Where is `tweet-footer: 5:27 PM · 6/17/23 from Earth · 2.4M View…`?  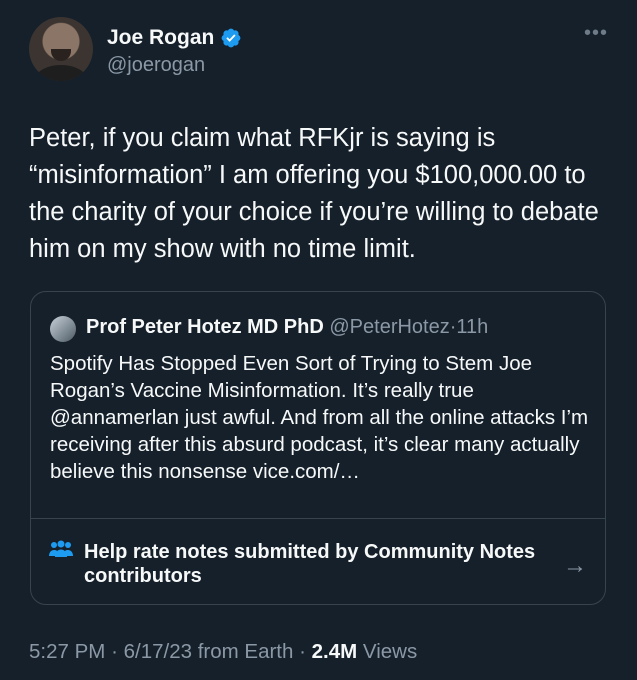
tweet-footer: 5:27 PM · 6/17/23 from Earth · 2.4M View… is located at coordinates (223, 652).